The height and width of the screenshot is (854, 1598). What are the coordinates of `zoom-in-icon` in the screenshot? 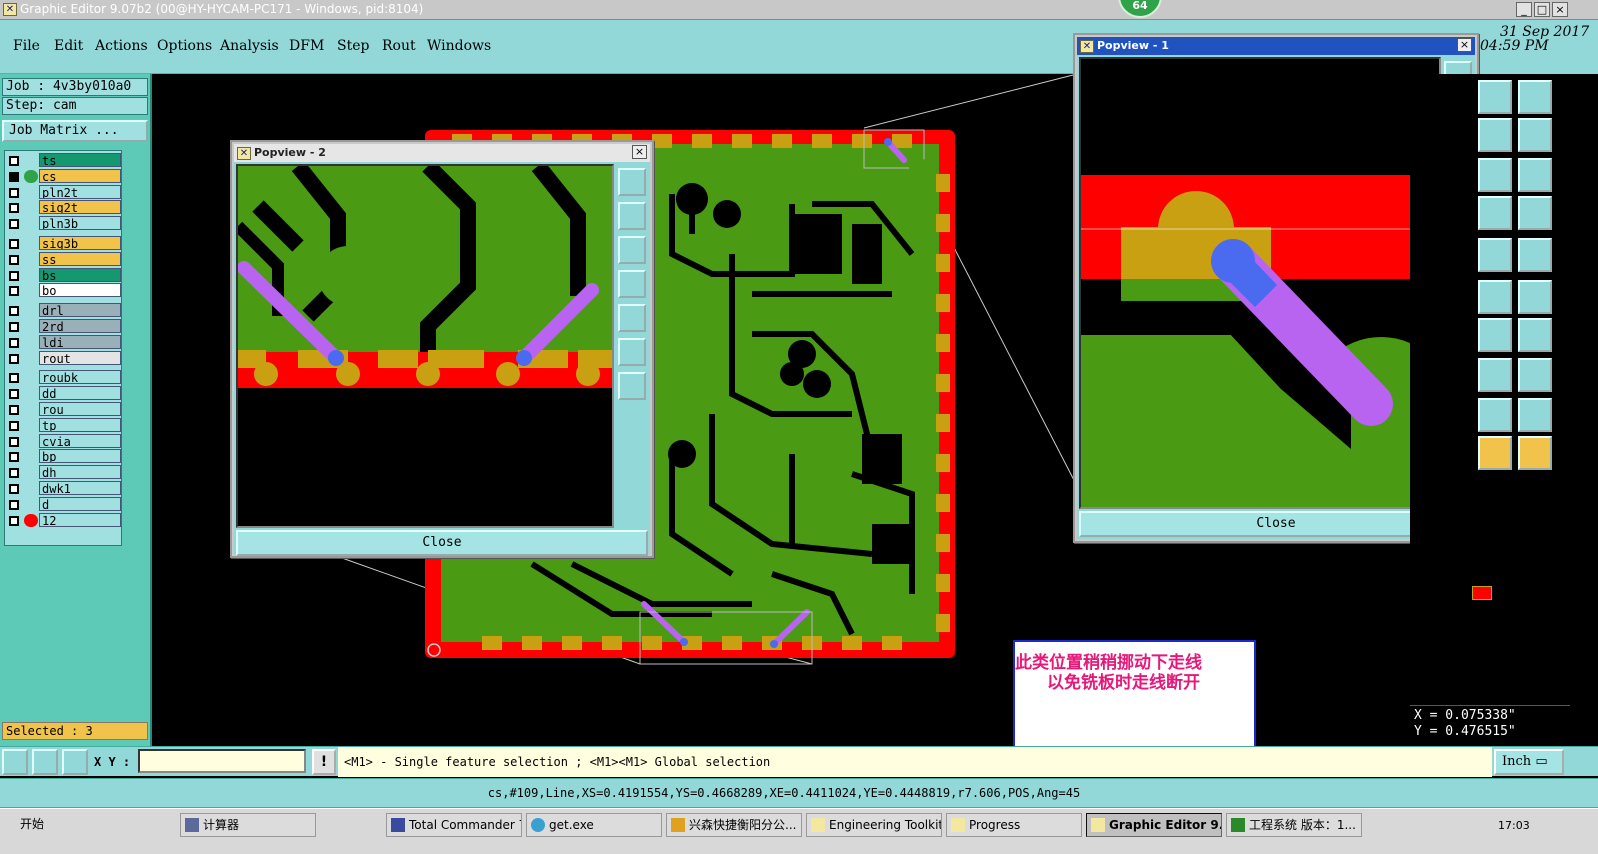 It's located at (632, 182).